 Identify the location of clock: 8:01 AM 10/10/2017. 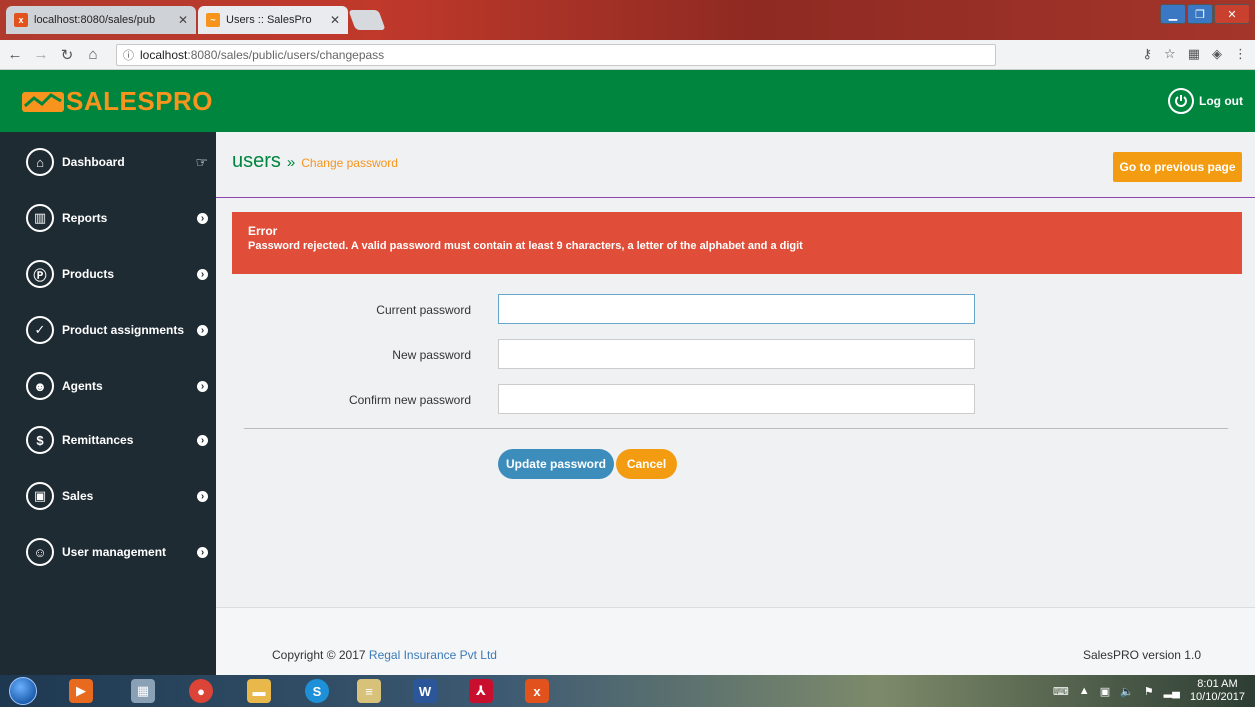
(1217, 691).